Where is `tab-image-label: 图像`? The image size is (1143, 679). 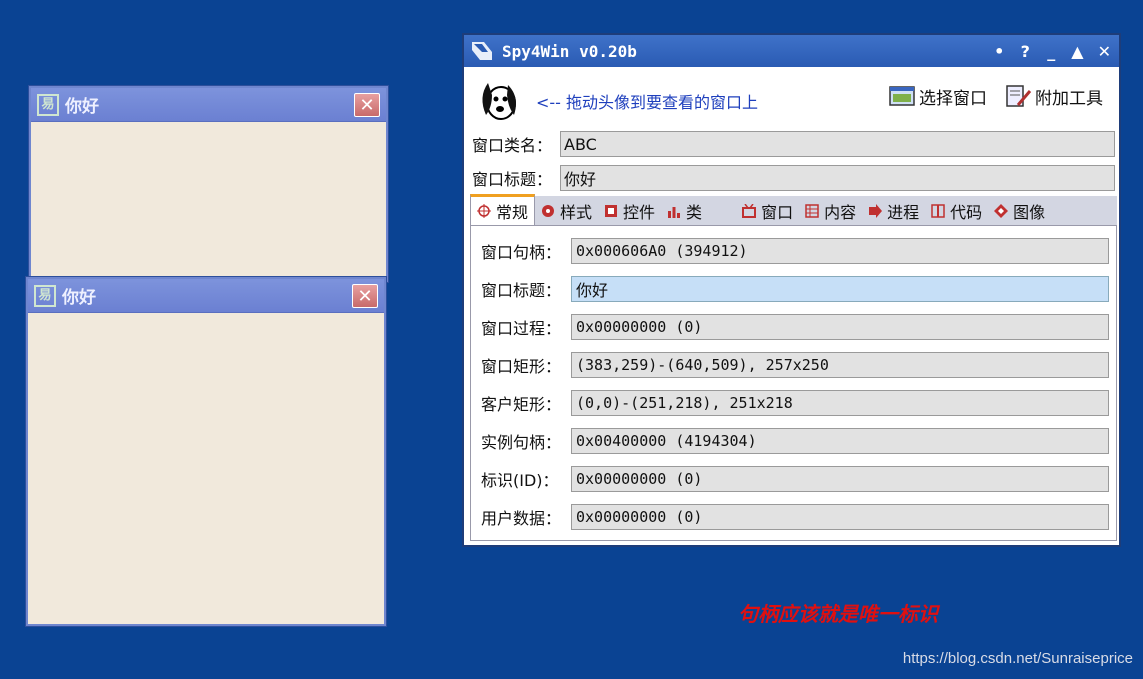
tab-image-label: 图像 is located at coordinates (1029, 212).